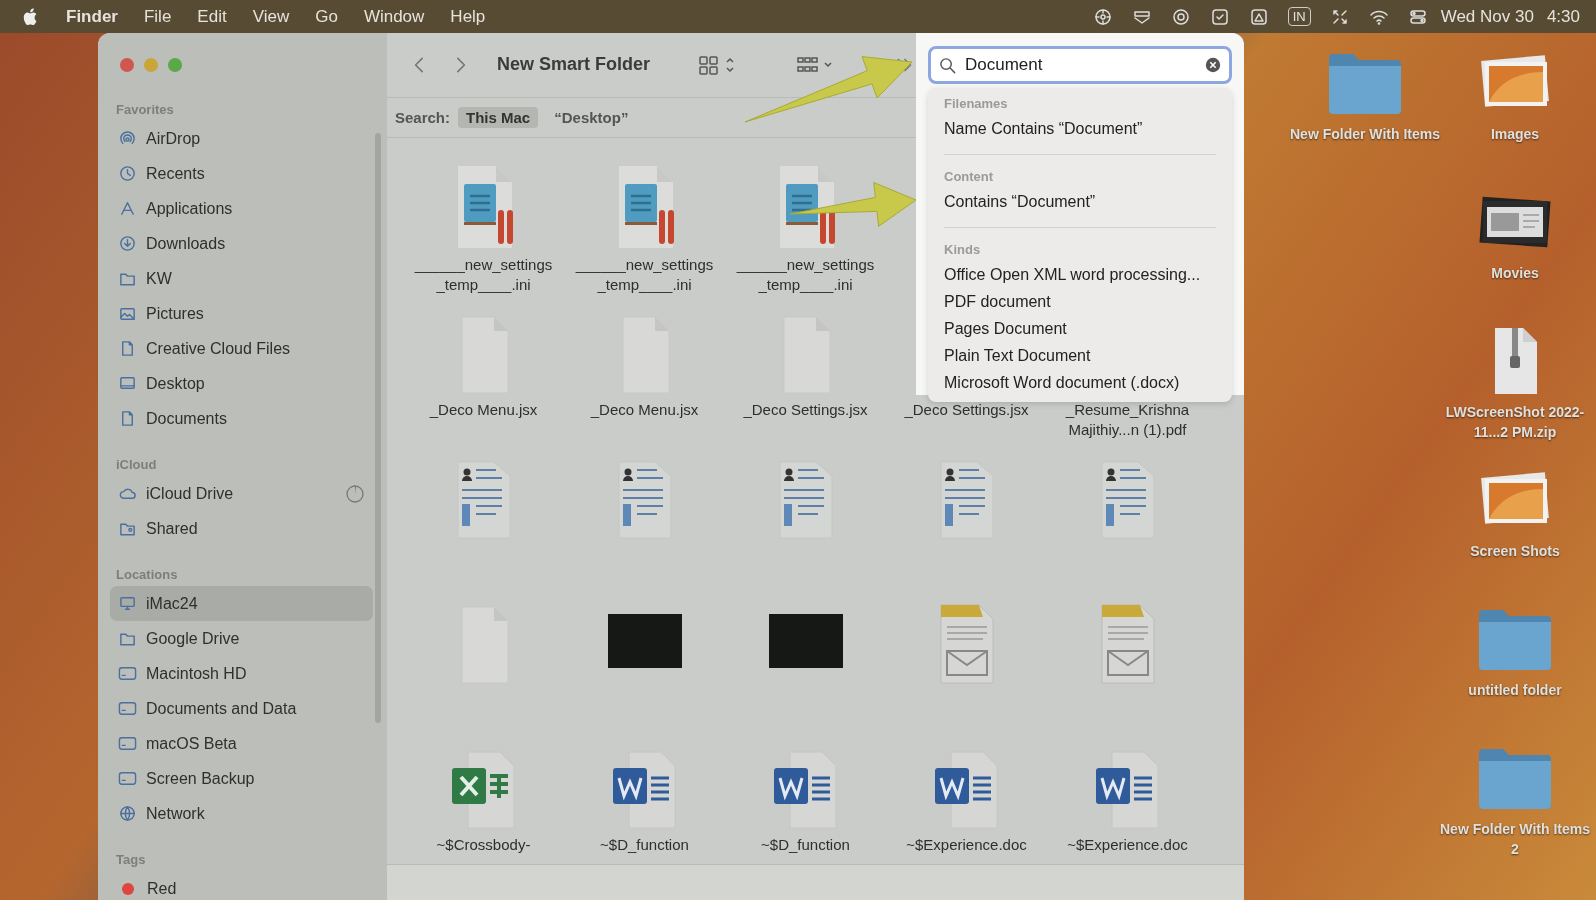 The image size is (1596, 900). I want to click on desktop-item-name: LWScreenShot 2022-11...2 PM.zip, so click(1515, 422).